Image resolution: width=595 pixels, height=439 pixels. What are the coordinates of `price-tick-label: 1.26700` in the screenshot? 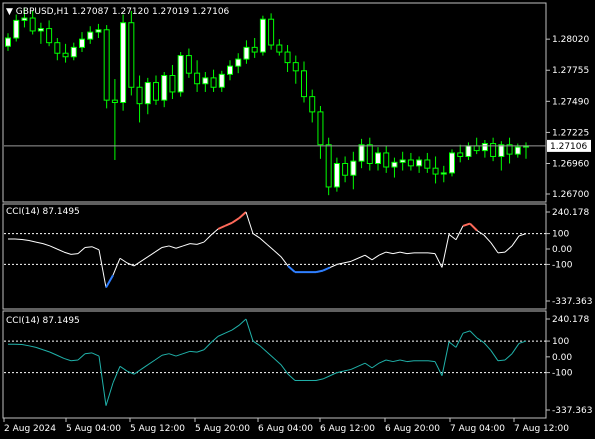 It's located at (570, 195).